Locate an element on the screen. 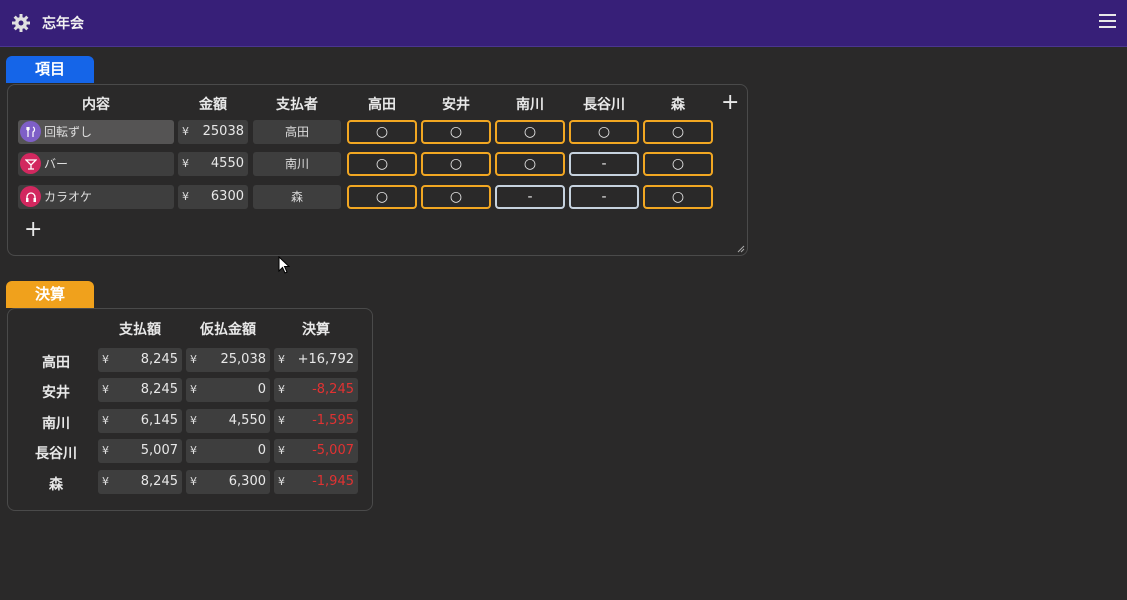  item-amount-input: ¥ 25038 is located at coordinates (213, 132).